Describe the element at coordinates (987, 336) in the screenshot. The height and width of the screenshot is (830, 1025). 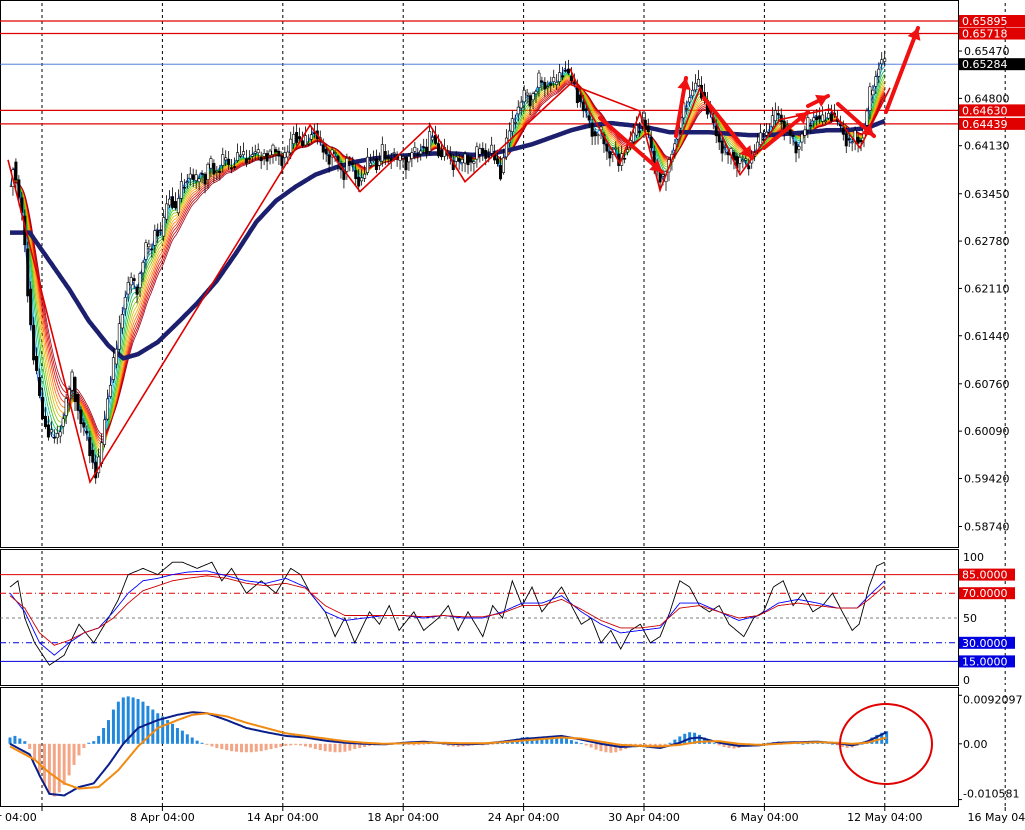
I see `price-tick-label: 0.61440` at that location.